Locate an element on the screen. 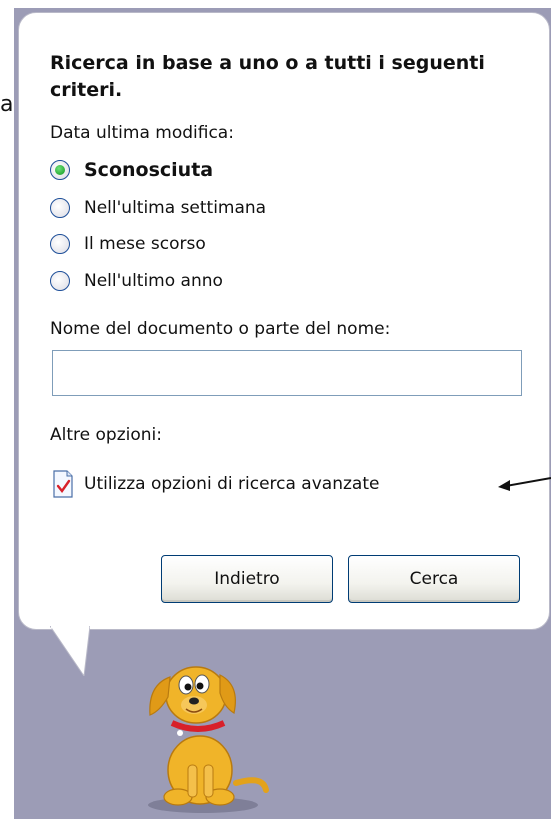 This screenshot has width=551, height=819. advanced-search-label: Utilizza opzioni di ricerca avanzate is located at coordinates (232, 484).